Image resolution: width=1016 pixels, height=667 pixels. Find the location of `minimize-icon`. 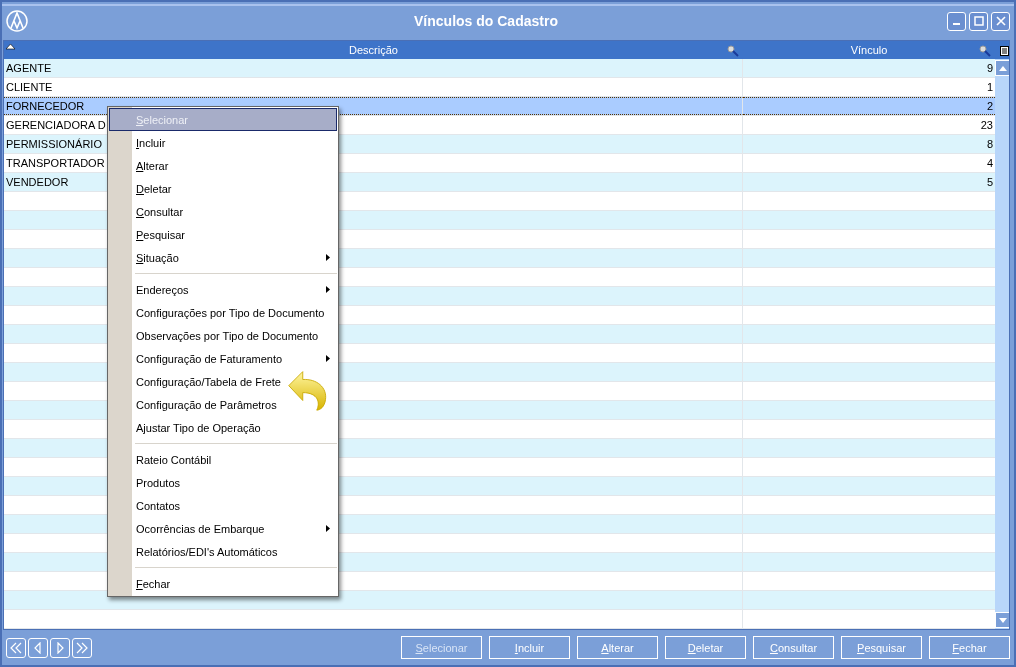

minimize-icon is located at coordinates (956, 24).